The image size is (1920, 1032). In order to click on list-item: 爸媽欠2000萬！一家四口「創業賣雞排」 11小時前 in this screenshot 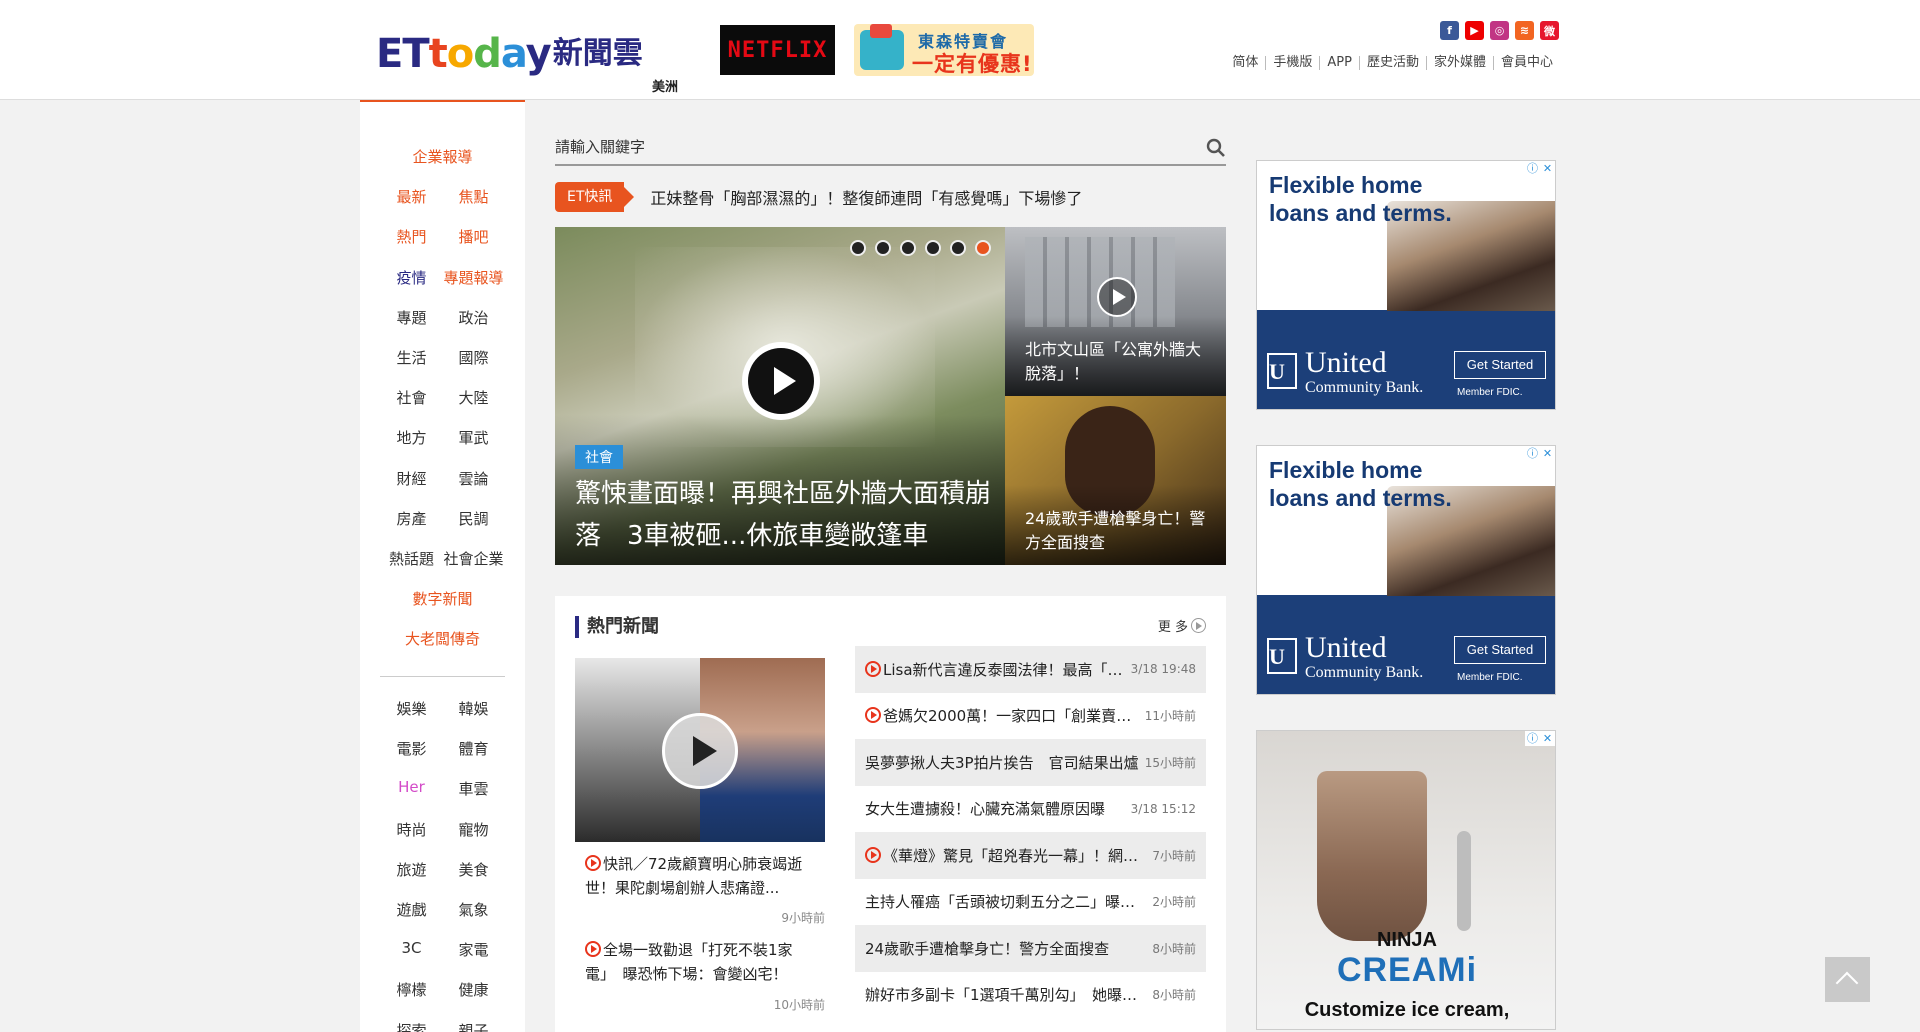, I will do `click(1030, 716)`.